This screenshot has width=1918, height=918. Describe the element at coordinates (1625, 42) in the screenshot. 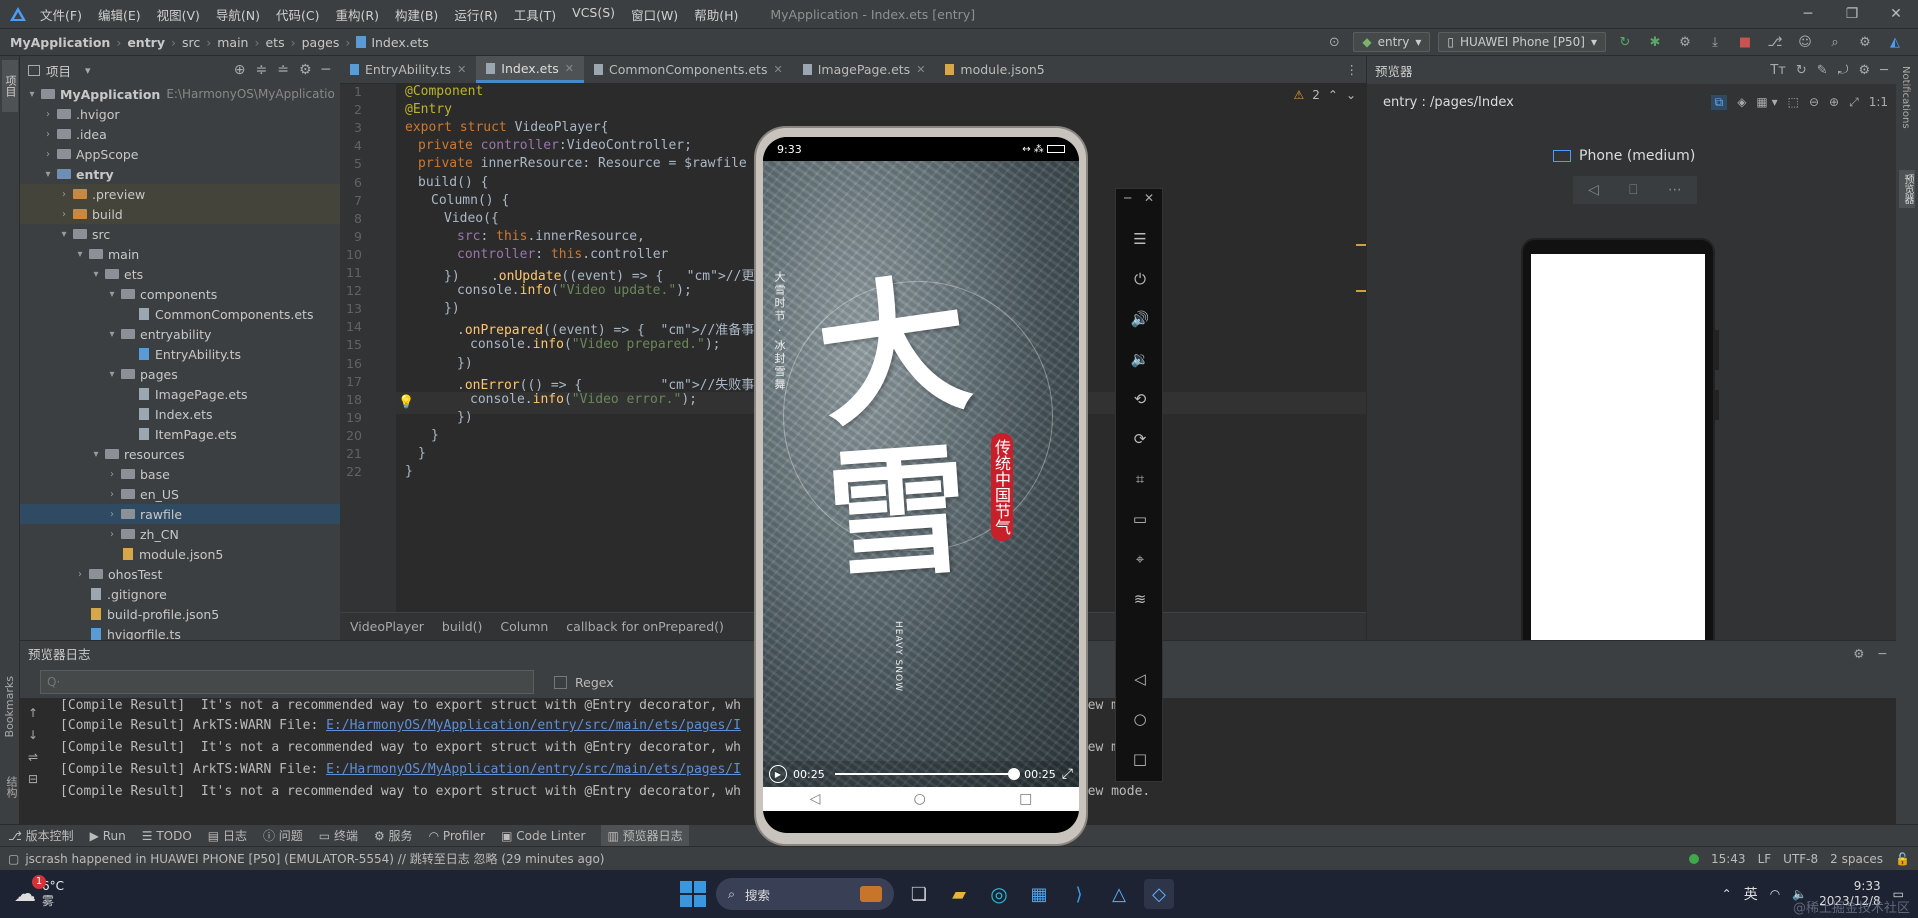

I see `rerun-icon: ↻` at that location.